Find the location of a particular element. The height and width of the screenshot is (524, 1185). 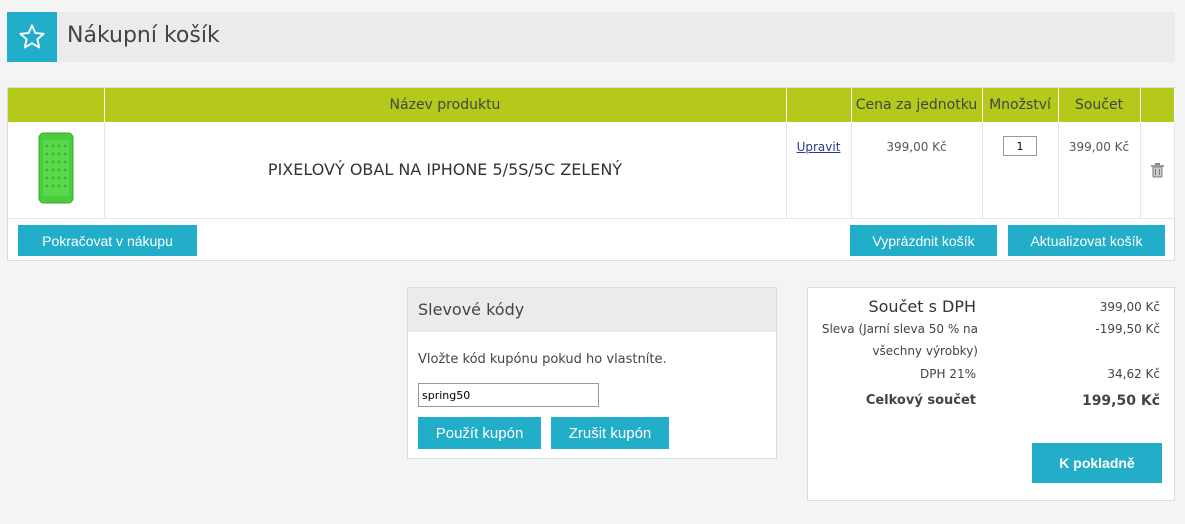

empty-cart-button: Vyprázdnit košík is located at coordinates (923, 240).